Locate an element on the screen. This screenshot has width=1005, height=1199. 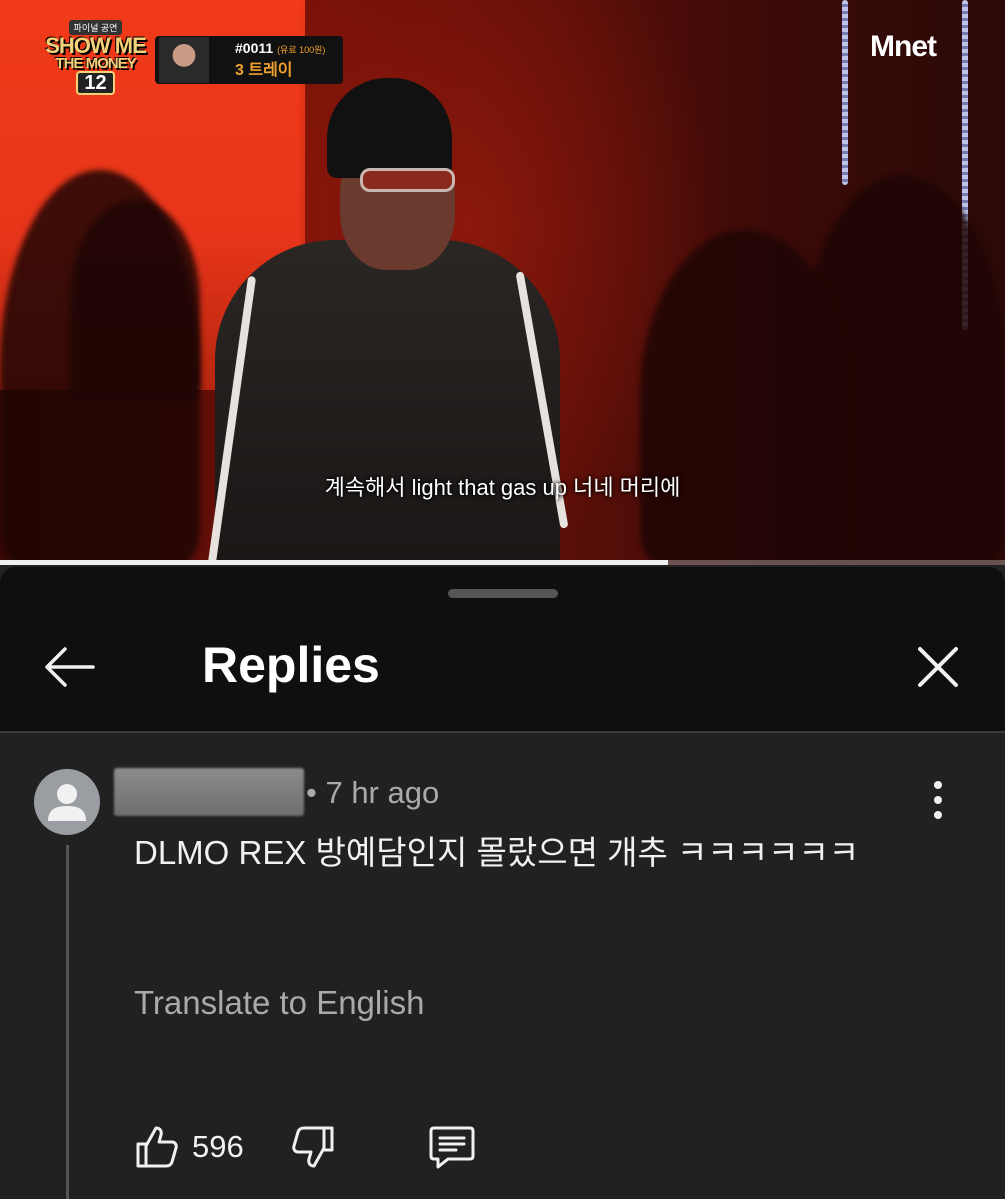
more-vert-icon is located at coordinates (938, 800).